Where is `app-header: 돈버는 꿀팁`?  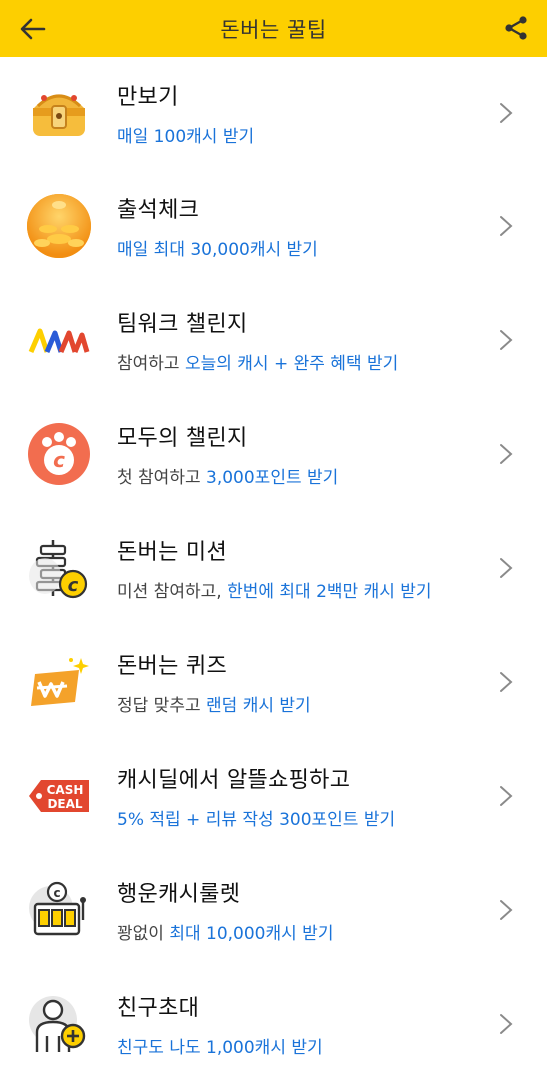 app-header: 돈버는 꿀팁 is located at coordinates (273, 28).